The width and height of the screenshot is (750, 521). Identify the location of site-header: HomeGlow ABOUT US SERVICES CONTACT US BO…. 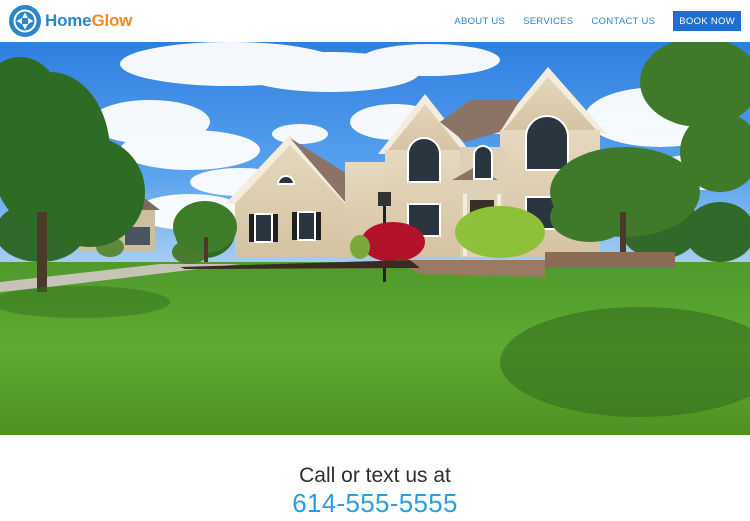
(375, 21).